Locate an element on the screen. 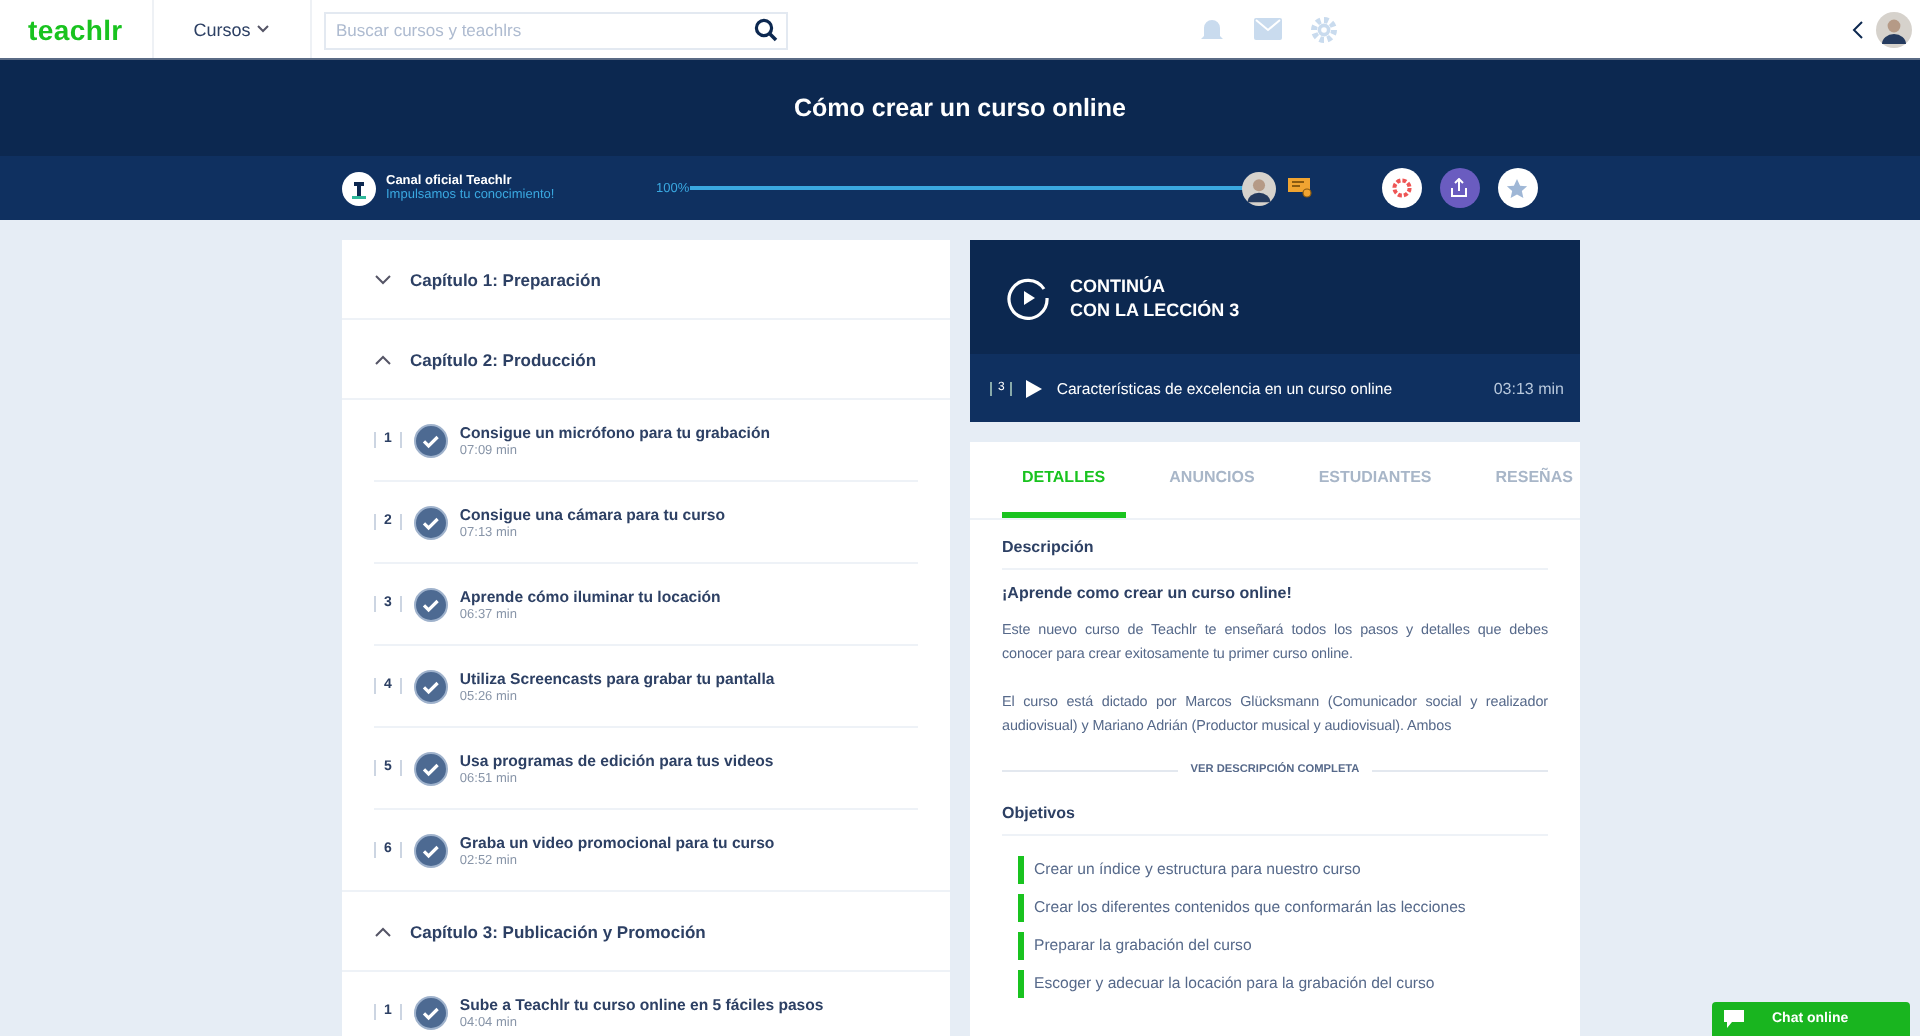  course-title: Cómo crear un curso online is located at coordinates (959, 108).